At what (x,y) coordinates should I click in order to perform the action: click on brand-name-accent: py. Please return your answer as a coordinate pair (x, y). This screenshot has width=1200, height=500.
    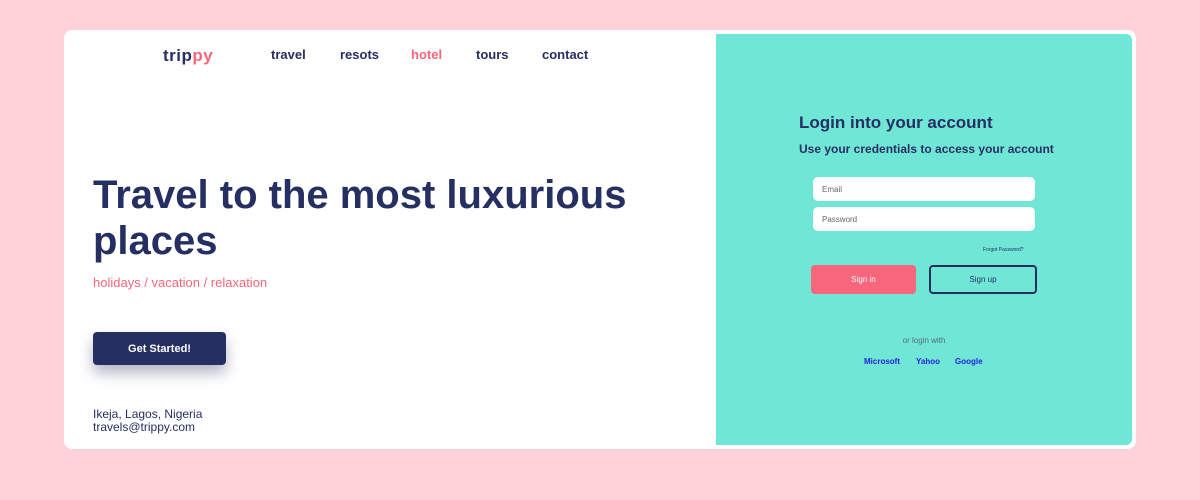
    Looking at the image, I should click on (203, 55).